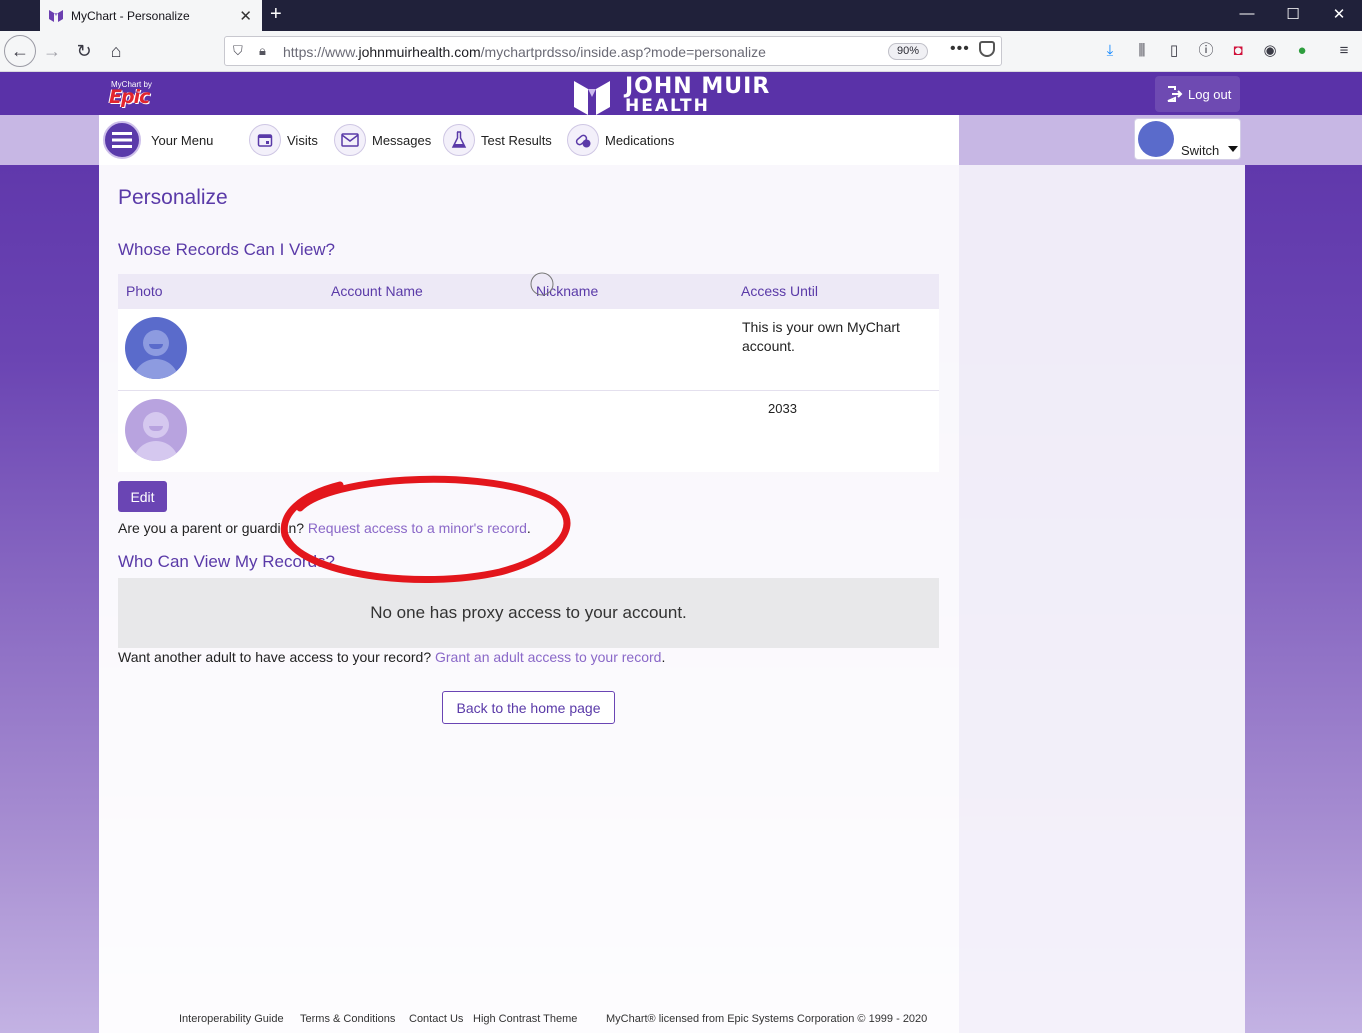  Describe the element at coordinates (182, 140) in the screenshot. I see `your-menu-label: Your Menu` at that location.